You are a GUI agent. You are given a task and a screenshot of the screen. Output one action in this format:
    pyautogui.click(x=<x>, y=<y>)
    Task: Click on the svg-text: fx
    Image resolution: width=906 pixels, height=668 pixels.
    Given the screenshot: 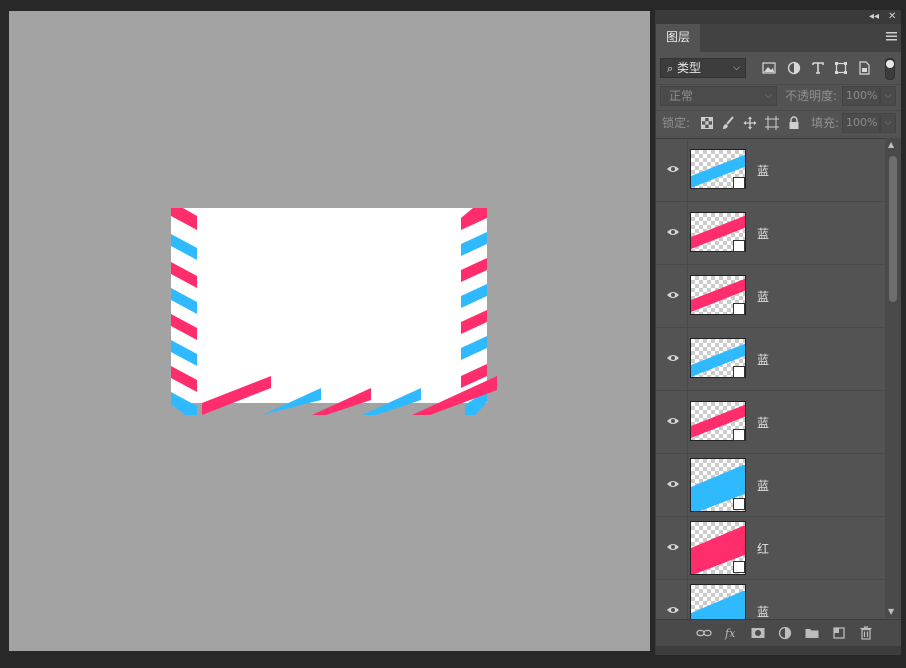 What is the action you would take?
    pyautogui.click(x=730, y=633)
    